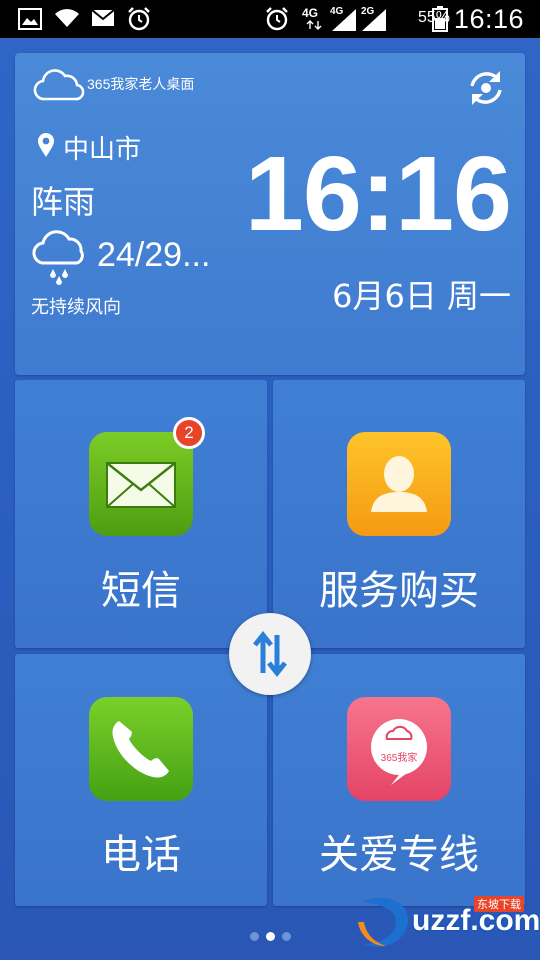  What do you see at coordinates (399, 855) in the screenshot?
I see `tile-label-care: 关爱专线` at bounding box center [399, 855].